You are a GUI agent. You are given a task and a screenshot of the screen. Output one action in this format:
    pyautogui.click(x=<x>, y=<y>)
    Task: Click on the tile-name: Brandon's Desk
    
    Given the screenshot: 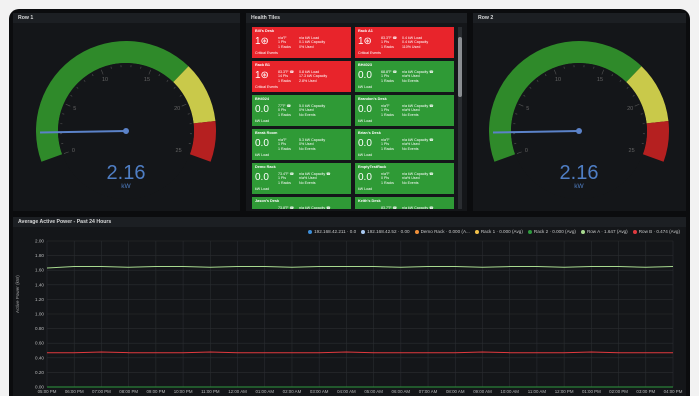 What is the action you would take?
    pyautogui.click(x=372, y=99)
    